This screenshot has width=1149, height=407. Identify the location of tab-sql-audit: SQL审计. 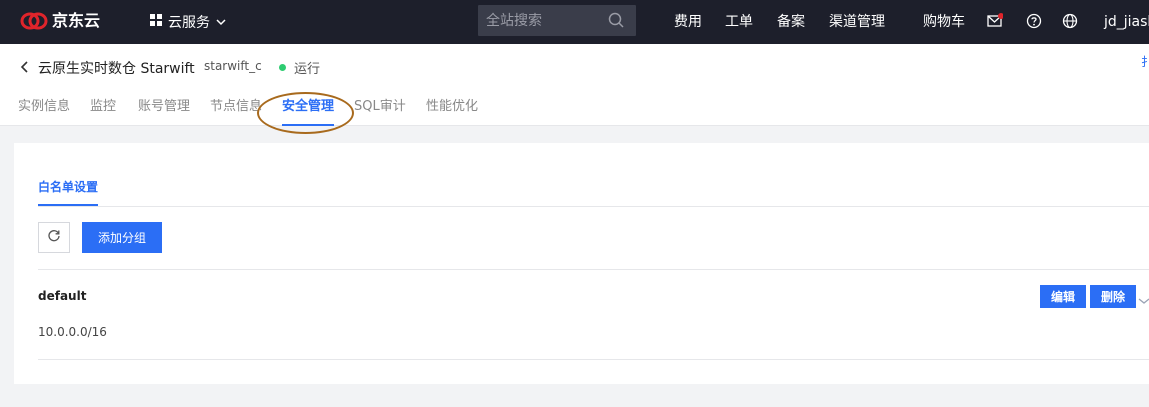
(380, 112).